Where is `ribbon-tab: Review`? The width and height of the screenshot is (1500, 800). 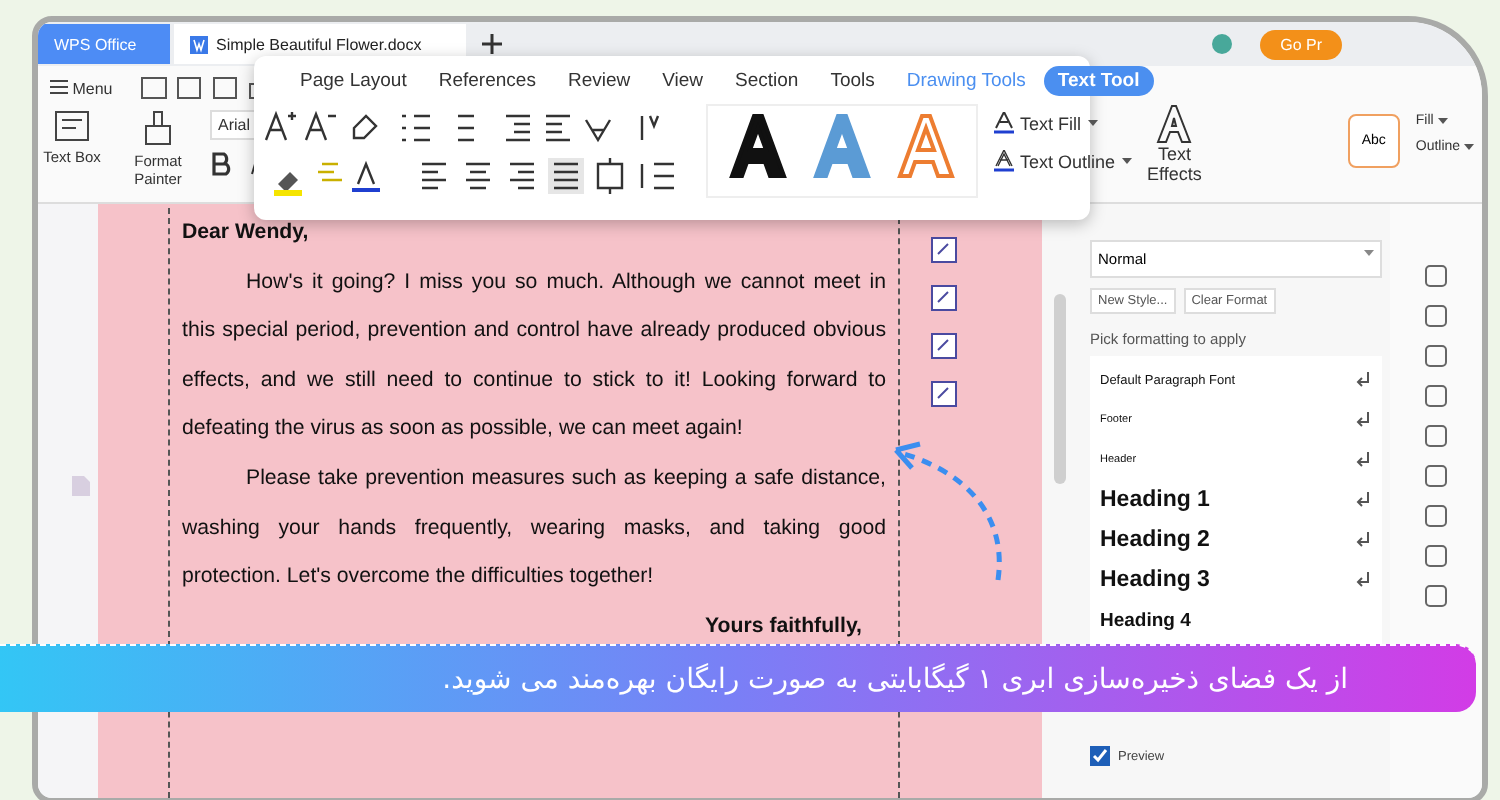
ribbon-tab: Review is located at coordinates (599, 81).